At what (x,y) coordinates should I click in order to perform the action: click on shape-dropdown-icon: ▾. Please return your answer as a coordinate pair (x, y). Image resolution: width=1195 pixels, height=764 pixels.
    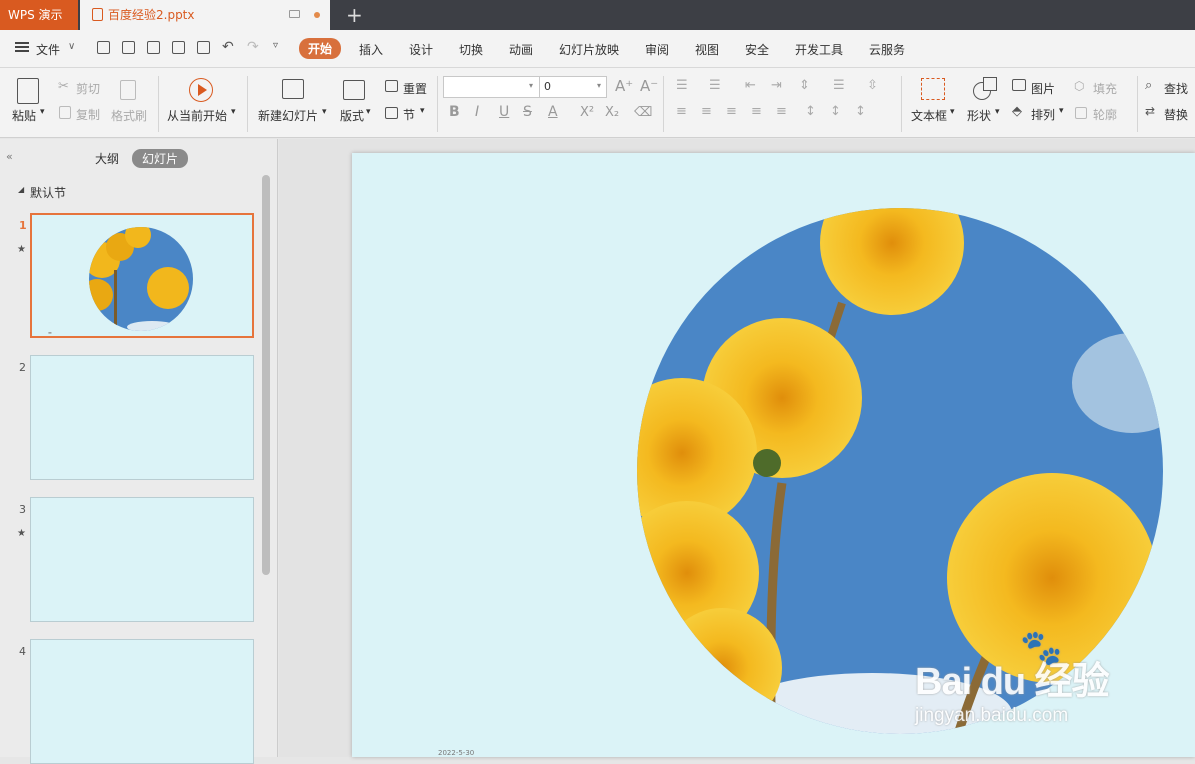
    Looking at the image, I should click on (997, 112).